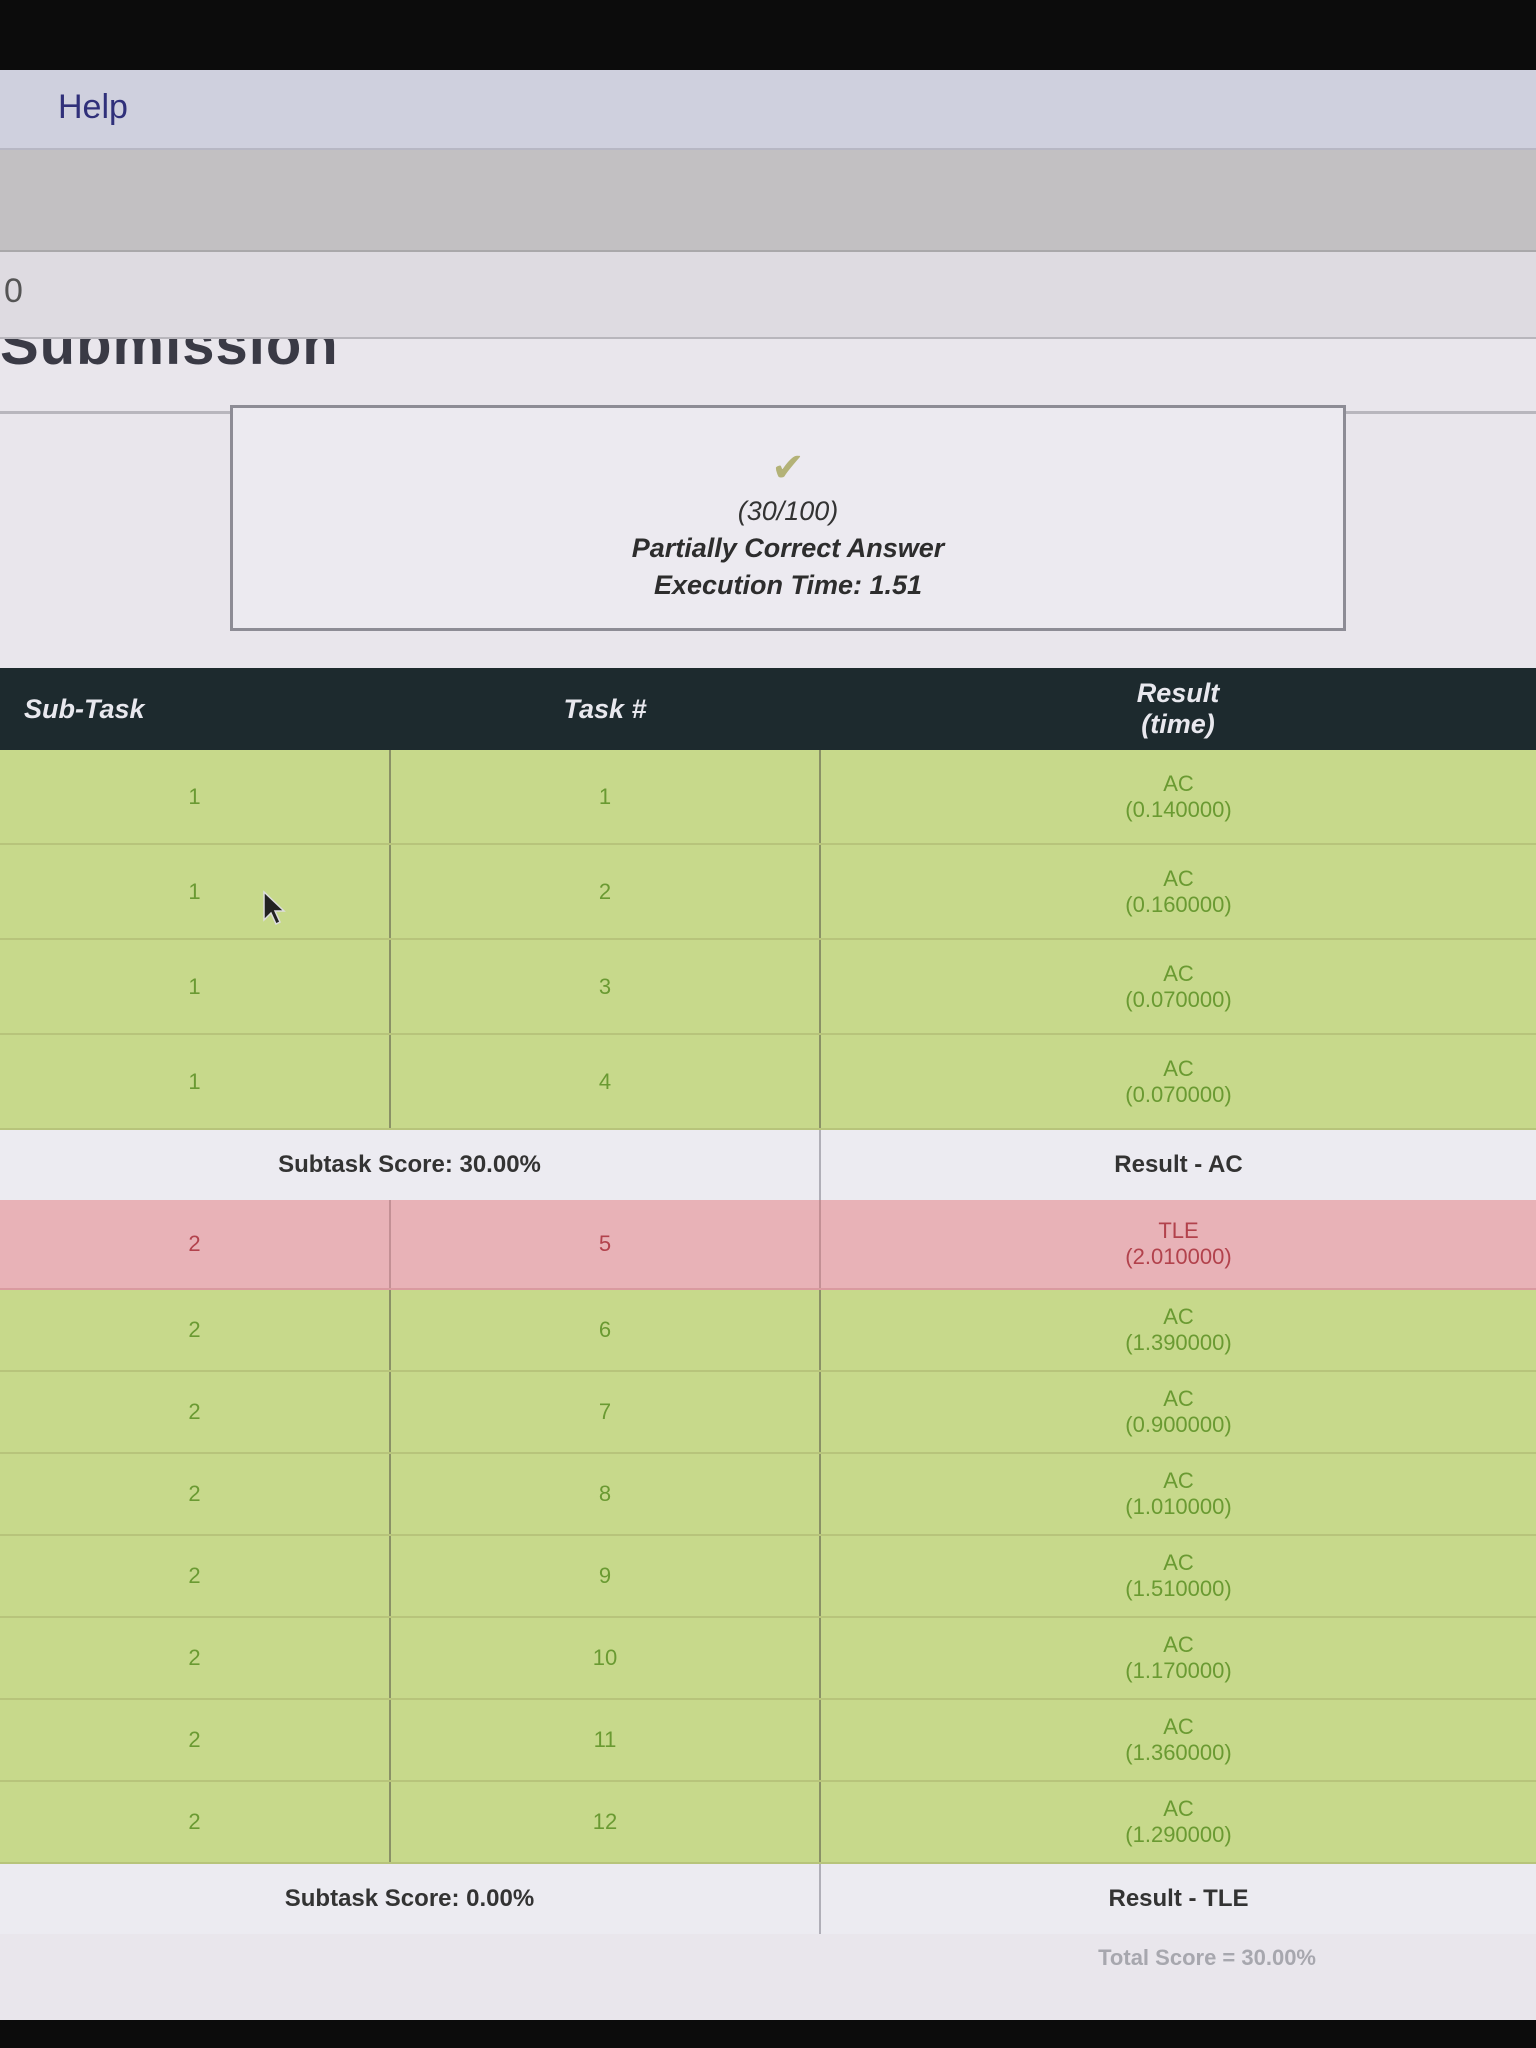 The width and height of the screenshot is (1536, 2048). I want to click on subtask-result: Result - AC, so click(1177, 1164).